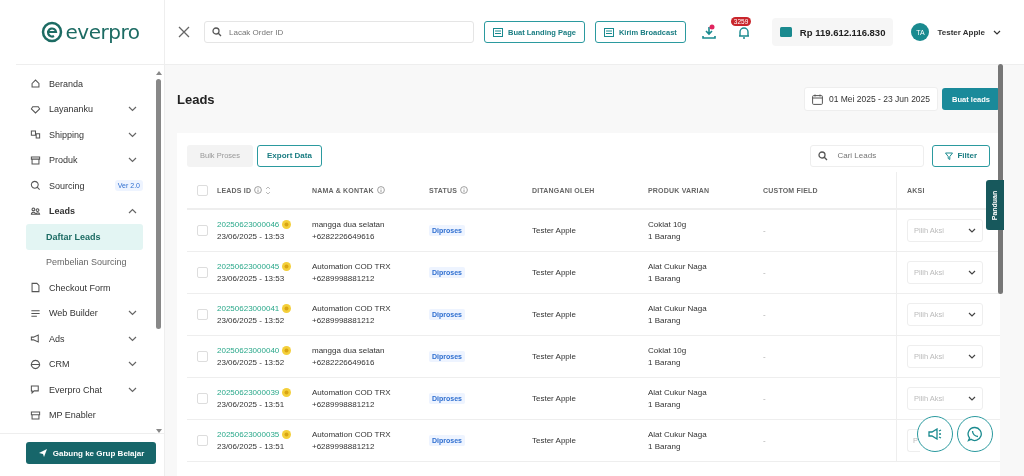 The width and height of the screenshot is (1024, 476). I want to click on lead-id-link: 20250623000039, so click(248, 392).